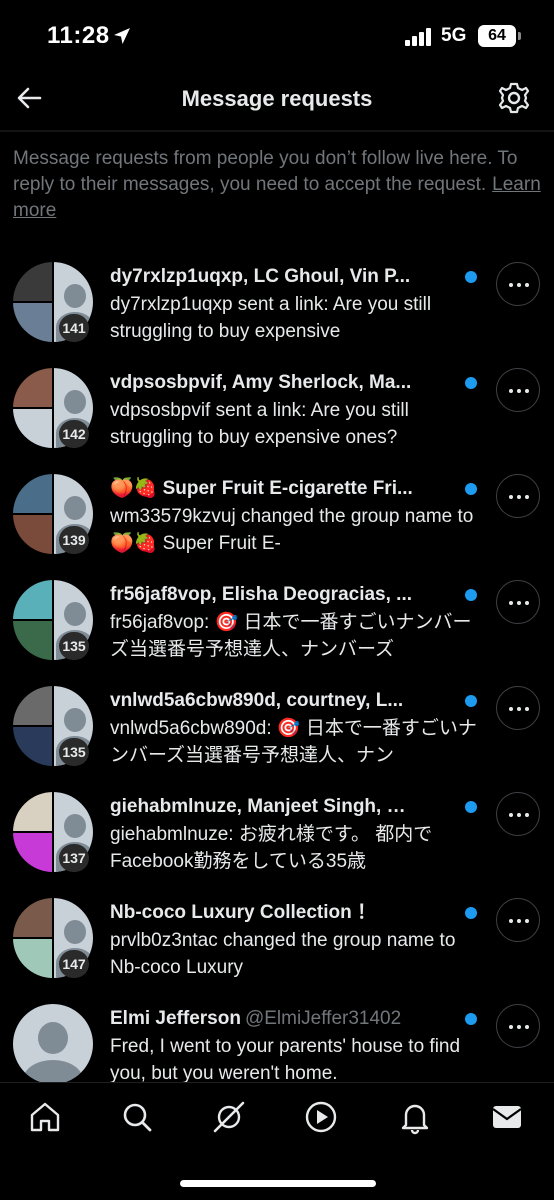 The image size is (554, 1200). Describe the element at coordinates (507, 1117) in the screenshot. I see `messages-icon` at that location.